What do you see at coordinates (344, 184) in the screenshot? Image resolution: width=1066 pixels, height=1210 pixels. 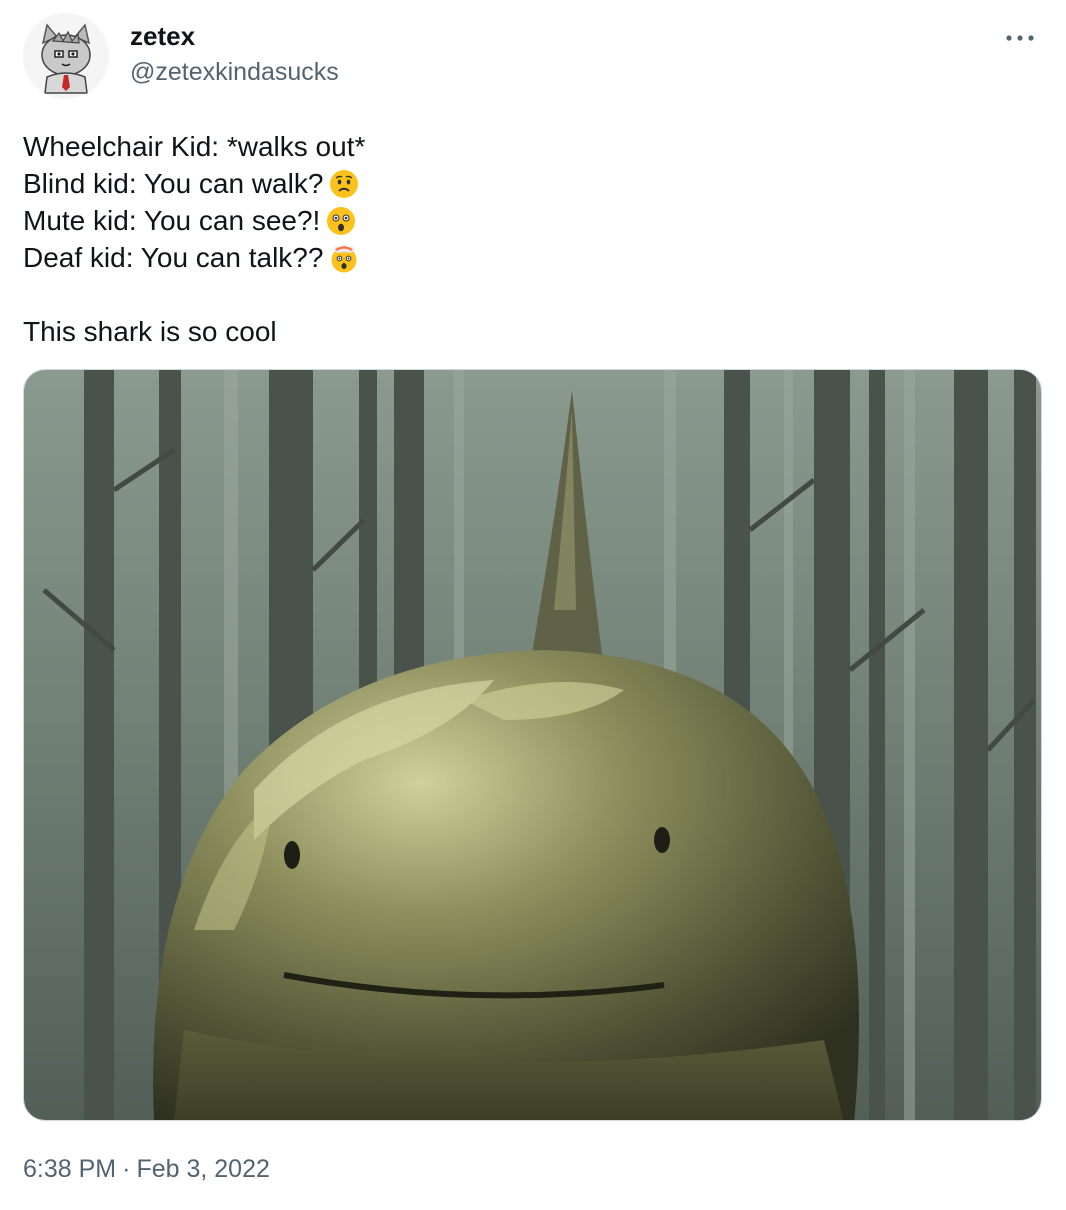 I see `worried-face-emoji-icon` at bounding box center [344, 184].